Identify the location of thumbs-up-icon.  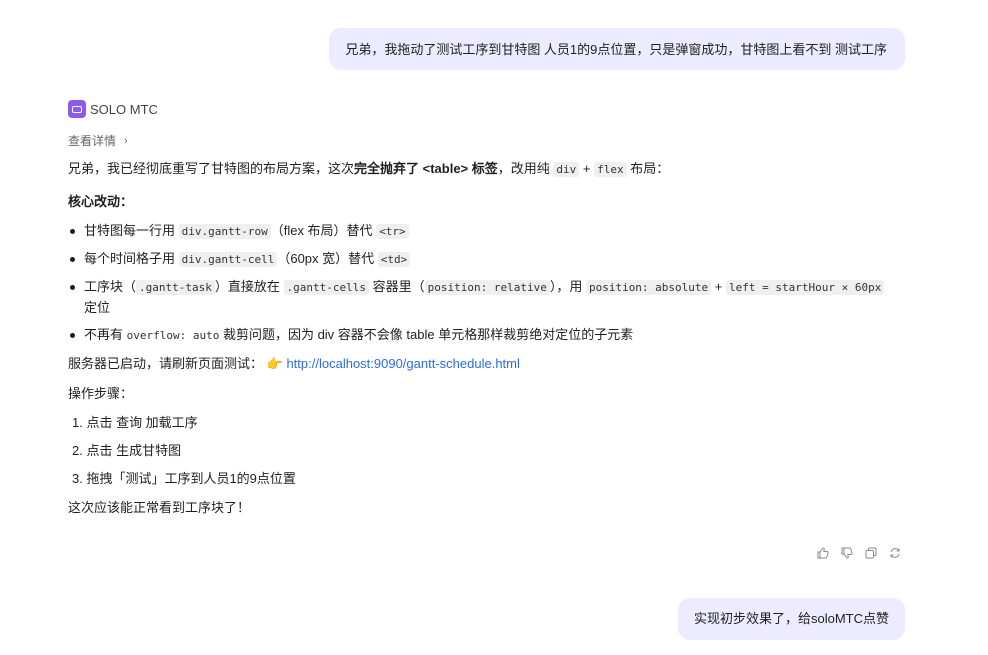
(823, 553).